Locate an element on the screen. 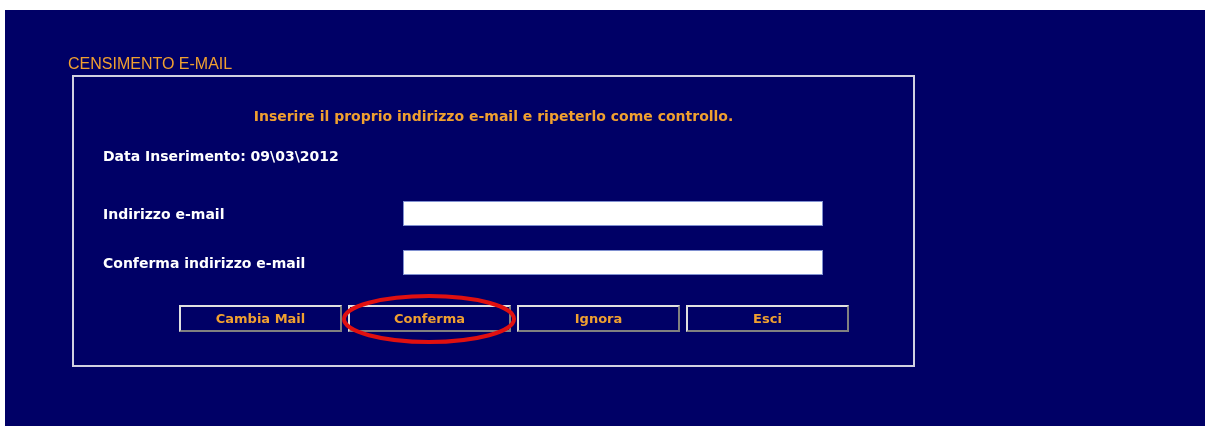  form-button: Conferma is located at coordinates (429, 318).